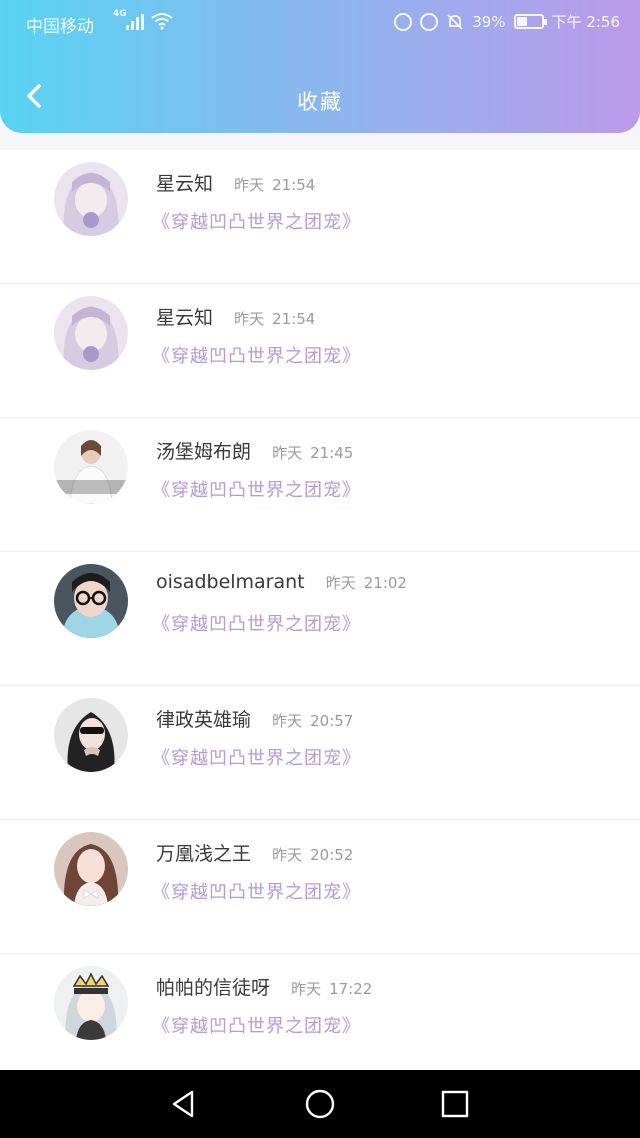  I want to click on mute-icon, so click(455, 21).